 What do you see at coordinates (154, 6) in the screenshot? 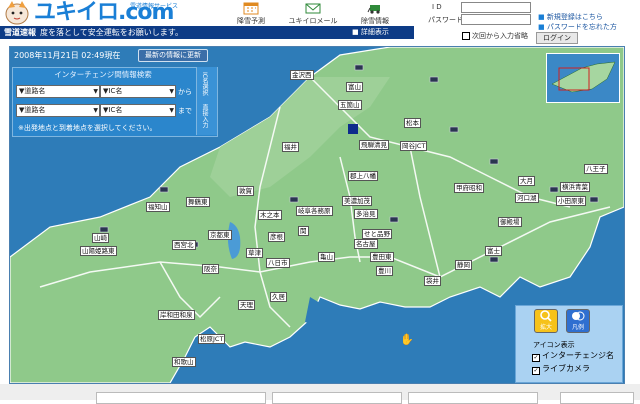
I see `site-tagline: 雪道情報サービス` at bounding box center [154, 6].